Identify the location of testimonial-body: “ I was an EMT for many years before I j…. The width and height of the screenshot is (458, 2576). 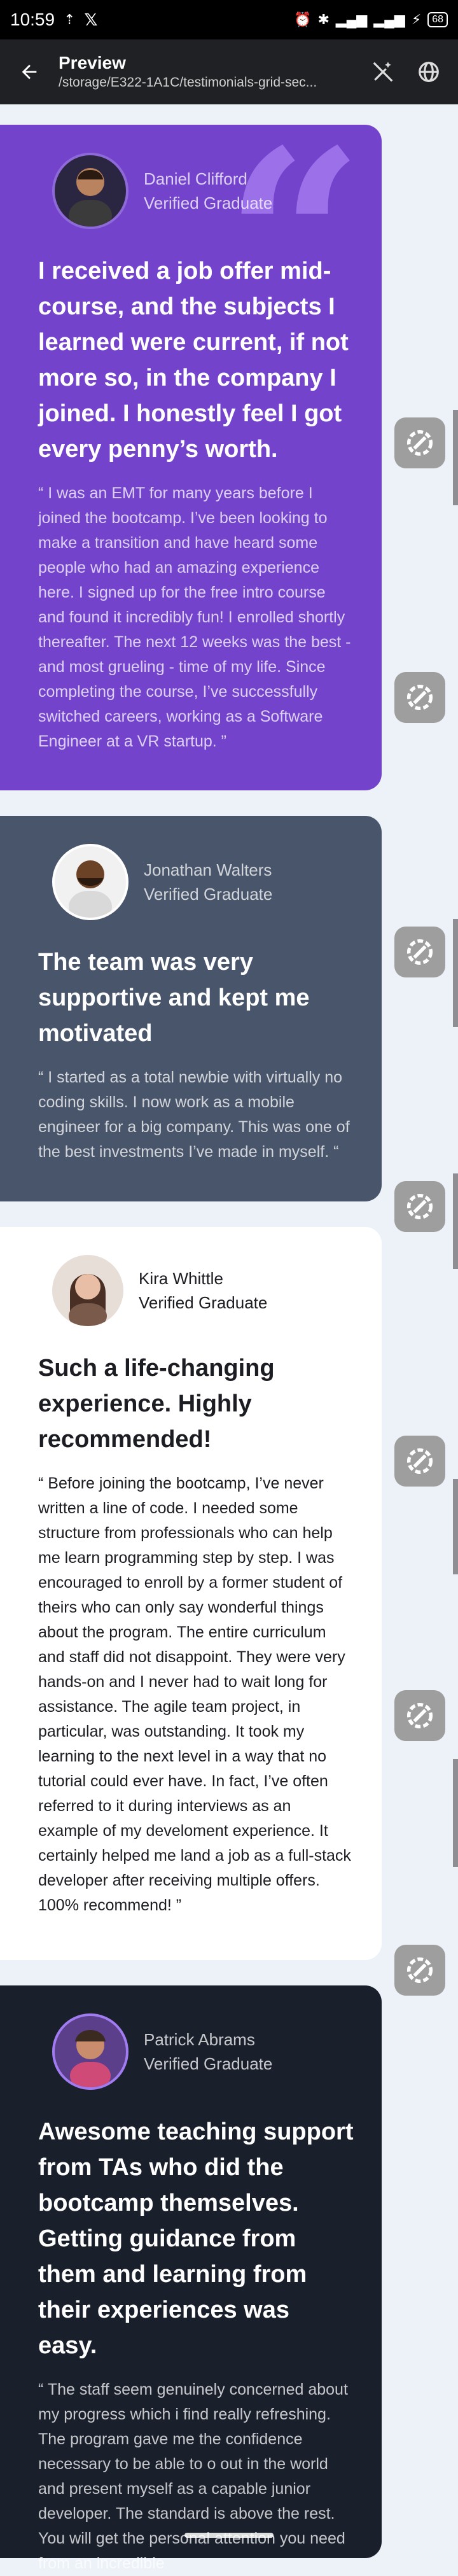
(194, 617).